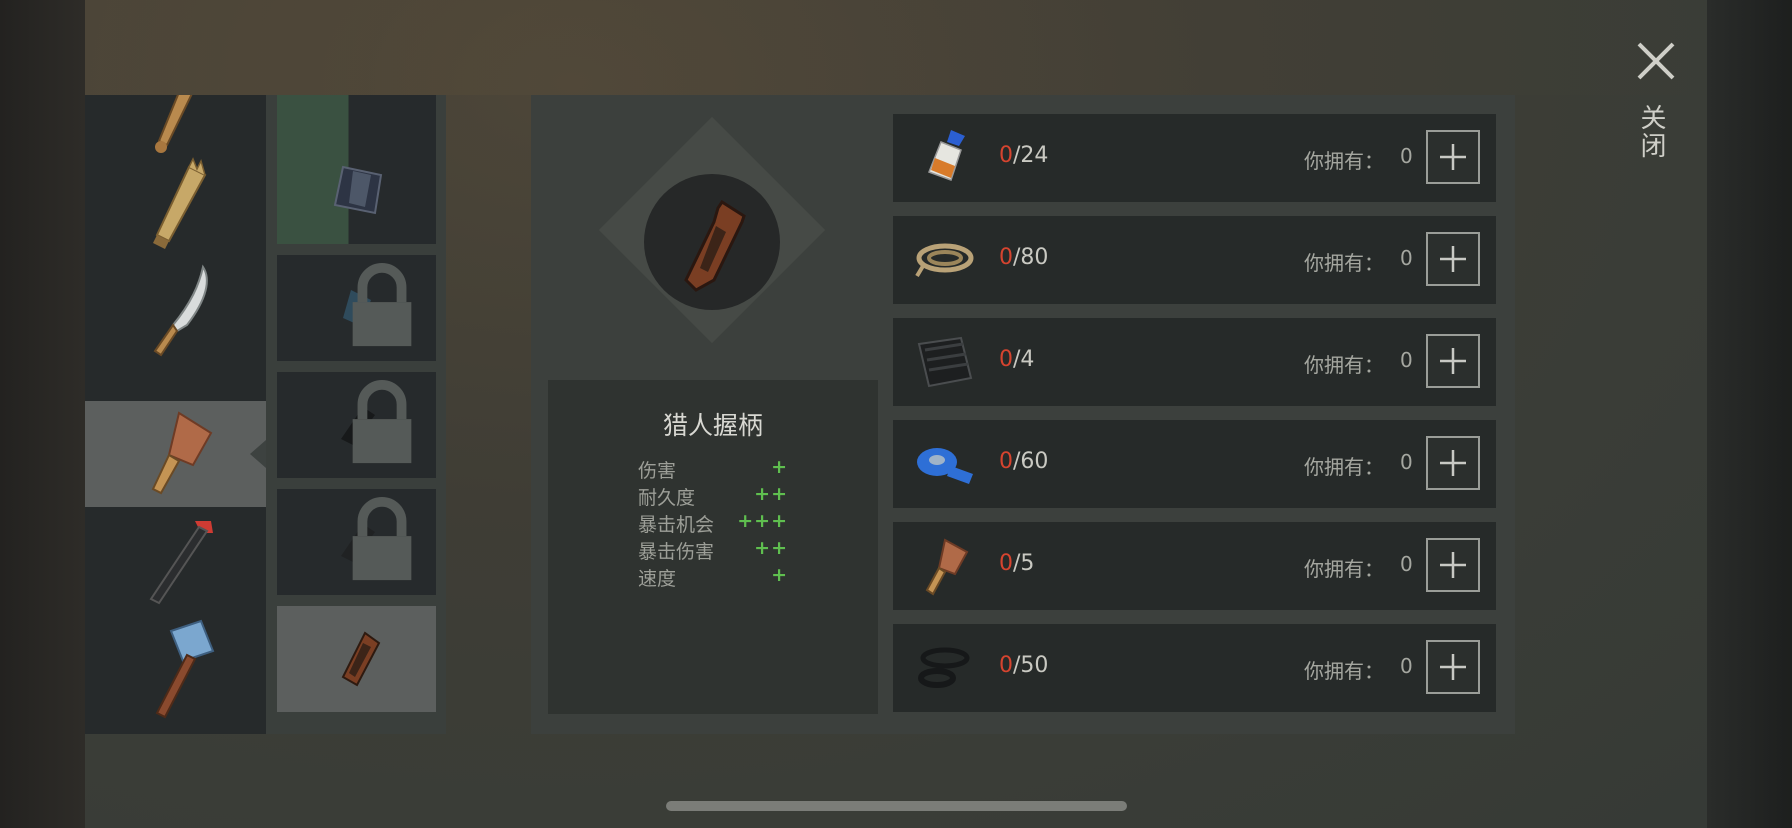 The width and height of the screenshot is (1792, 828). I want to click on material-count: 0/80, so click(1023, 257).